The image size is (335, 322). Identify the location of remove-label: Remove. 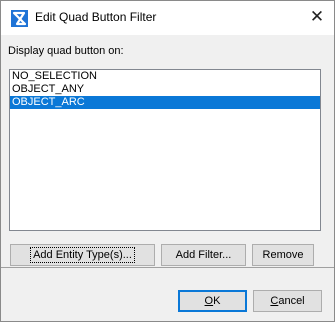
(283, 255).